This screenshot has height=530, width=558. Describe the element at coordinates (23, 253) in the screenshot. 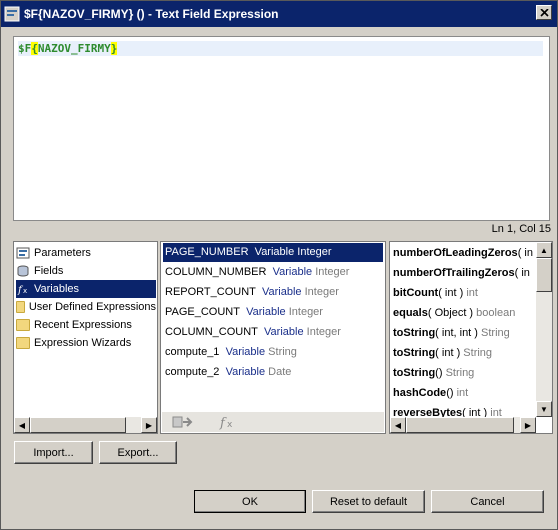

I see `parameters-icon` at that location.